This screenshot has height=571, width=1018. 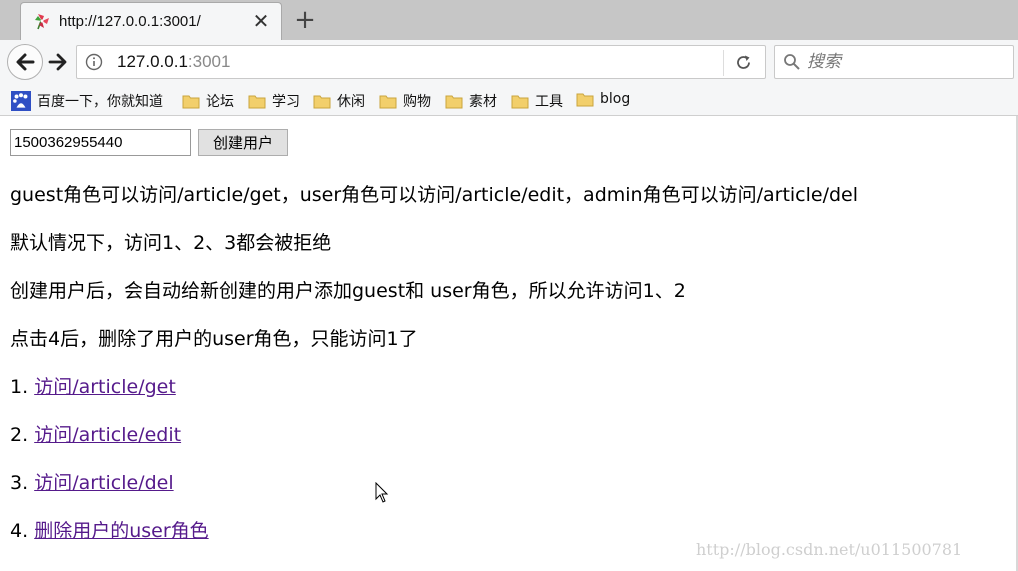 What do you see at coordinates (100, 102) in the screenshot?
I see `bookmark-label: 百度一下，你就知道` at bounding box center [100, 102].